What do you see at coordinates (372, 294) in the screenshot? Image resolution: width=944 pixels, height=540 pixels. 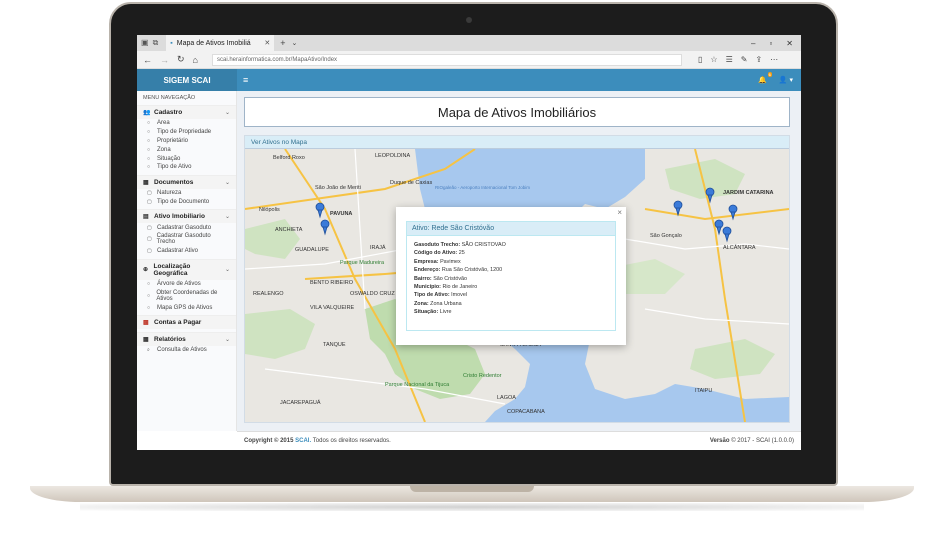 I see `map-label: OSWALDO CRUZ` at bounding box center [372, 294].